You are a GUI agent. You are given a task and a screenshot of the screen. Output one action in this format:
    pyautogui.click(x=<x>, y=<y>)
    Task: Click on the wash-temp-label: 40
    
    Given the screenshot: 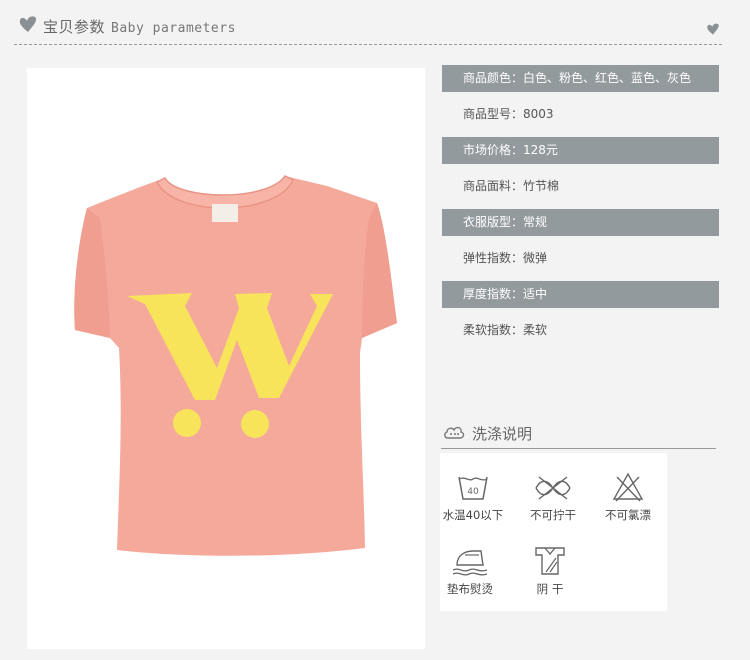 What is the action you would take?
    pyautogui.click(x=473, y=492)
    